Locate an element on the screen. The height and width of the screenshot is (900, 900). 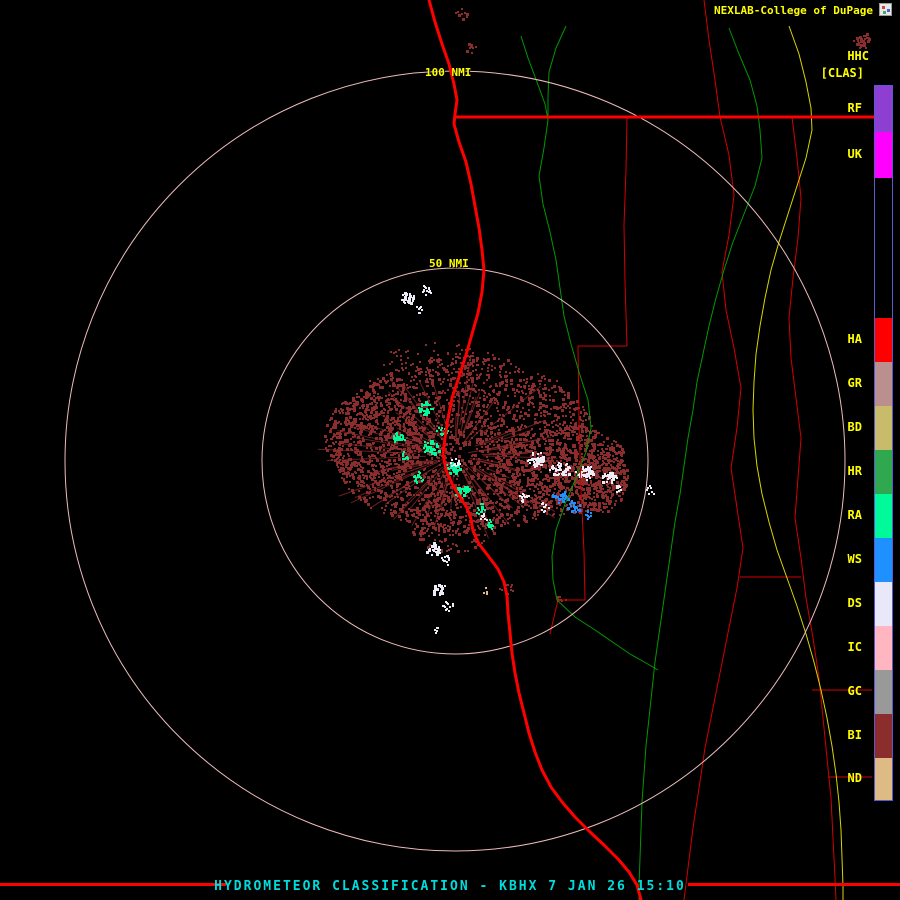
range-ring-label: 50 NMI is located at coordinates (449, 263).